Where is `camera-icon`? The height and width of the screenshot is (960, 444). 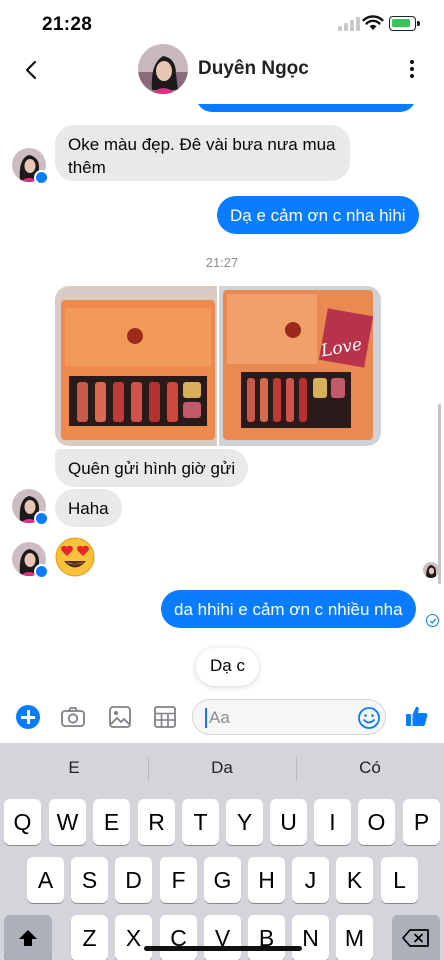
camera-icon is located at coordinates (73, 717).